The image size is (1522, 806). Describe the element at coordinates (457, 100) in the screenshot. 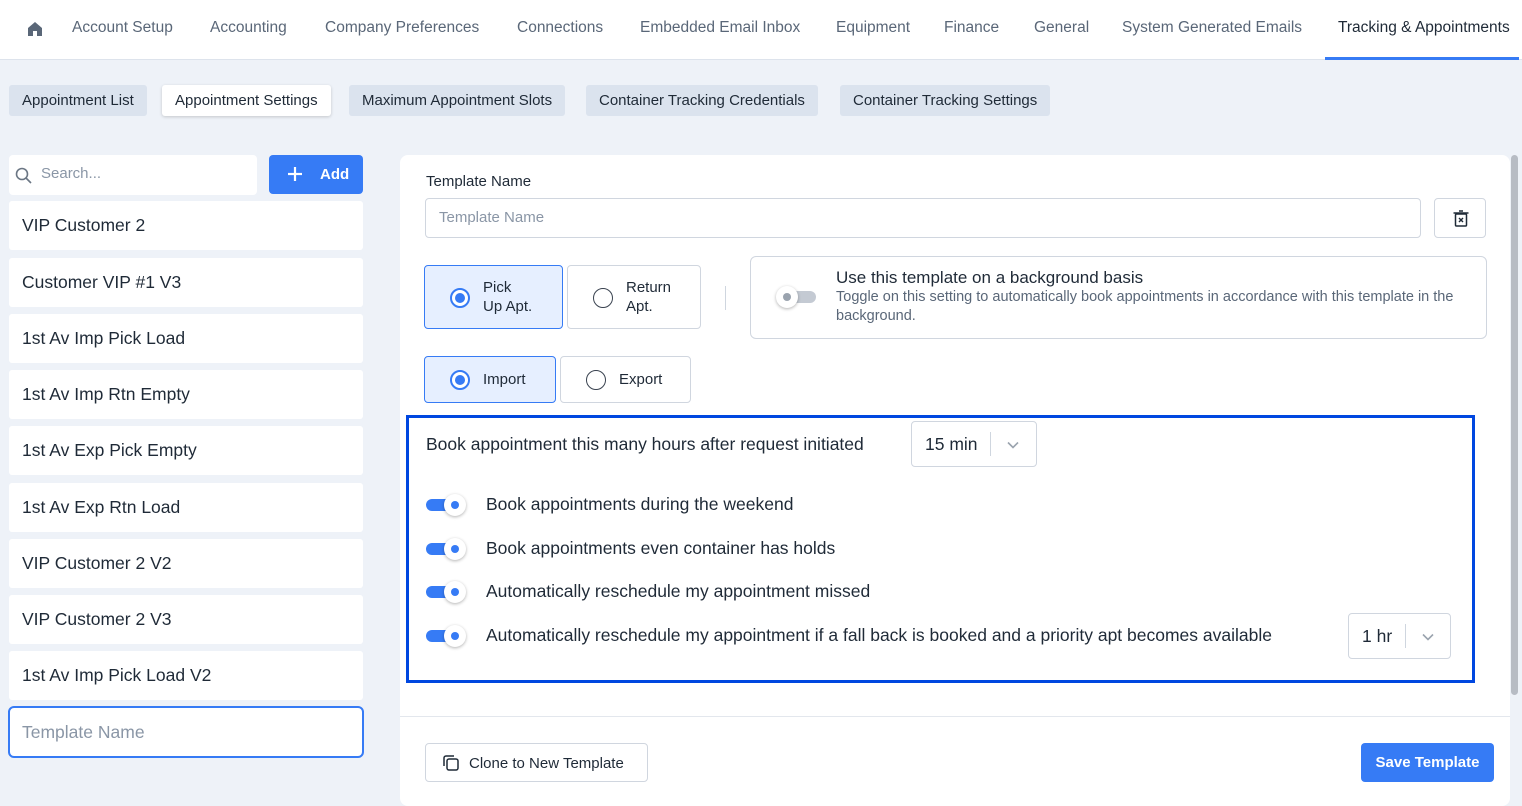

I see `subtab-maximum-appointment-slots: Maximum Appointment Slots` at that location.